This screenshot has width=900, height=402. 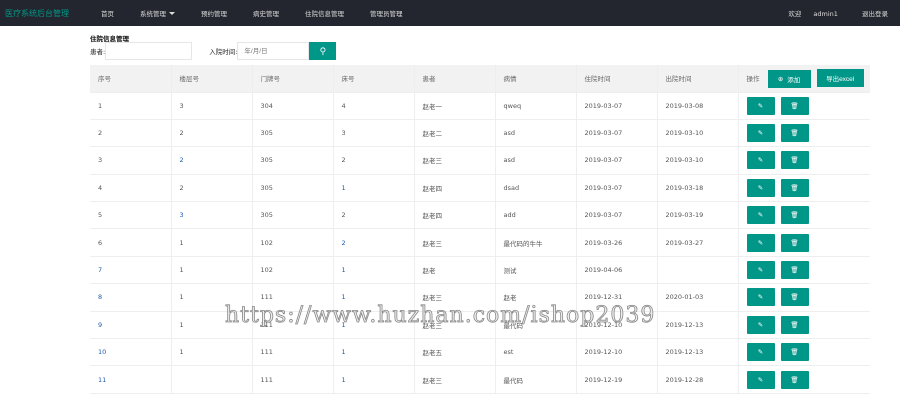 What do you see at coordinates (455, 79) in the screenshot?
I see `col-patient: 患者` at bounding box center [455, 79].